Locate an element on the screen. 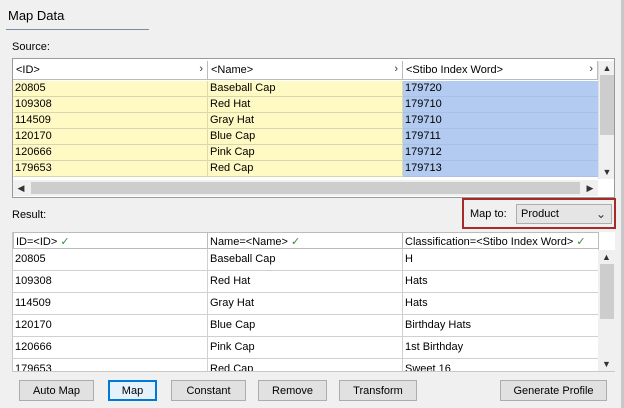  table-row: 114509 Gray Hat Hats is located at coordinates (306, 304).